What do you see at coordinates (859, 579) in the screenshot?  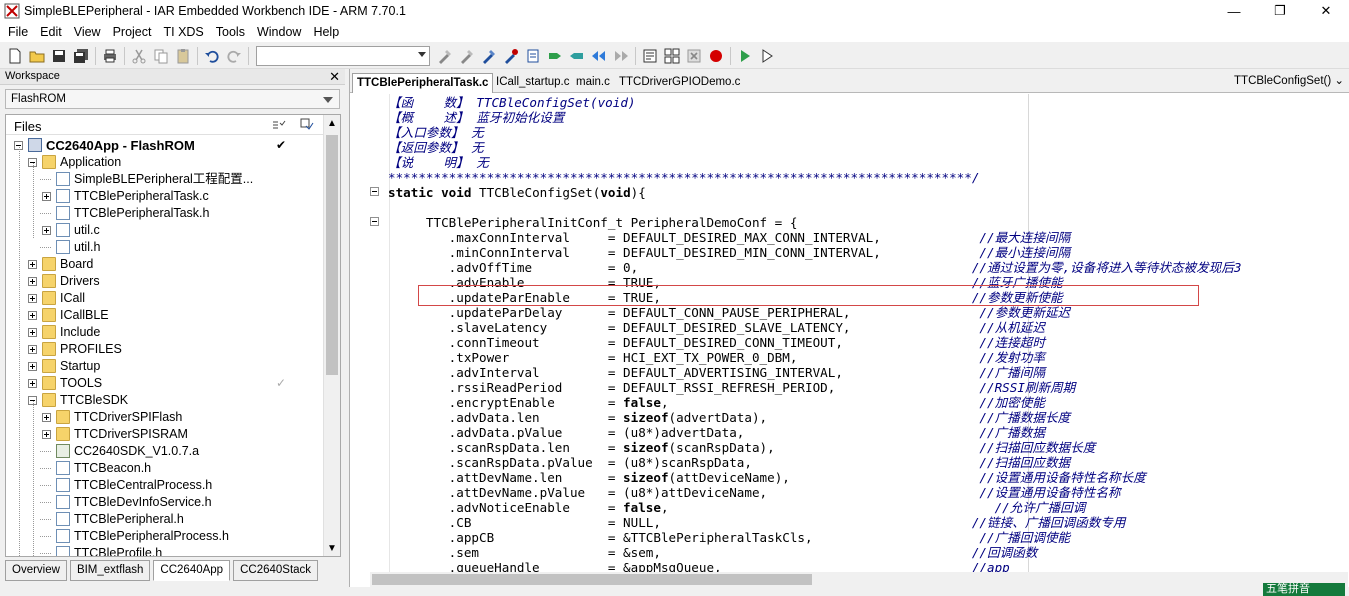 I see `horizontal-scrollbar` at bounding box center [859, 579].